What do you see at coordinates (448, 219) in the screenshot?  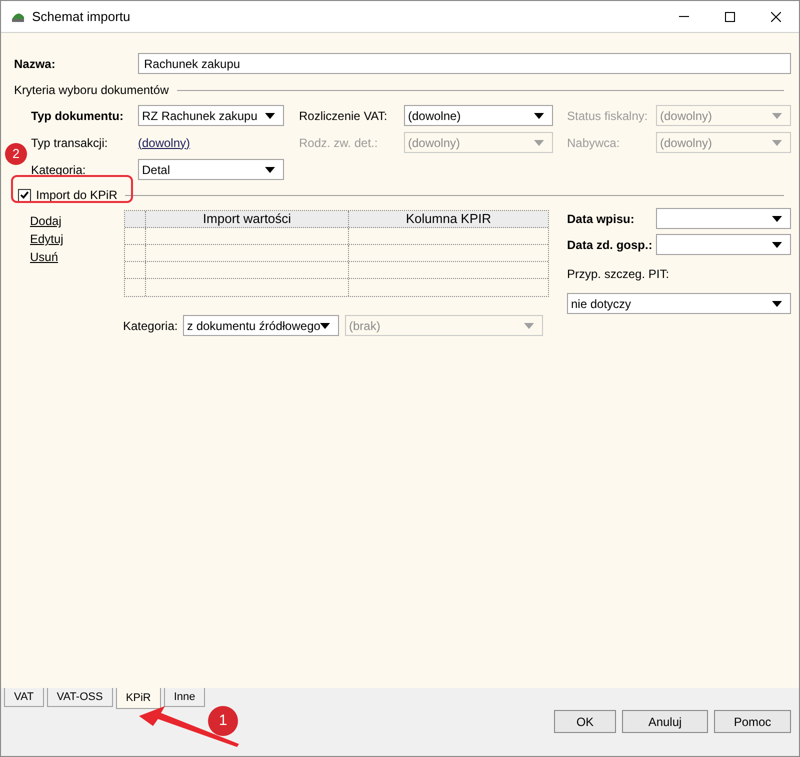 I see `column-header: Kolumna KPIR` at bounding box center [448, 219].